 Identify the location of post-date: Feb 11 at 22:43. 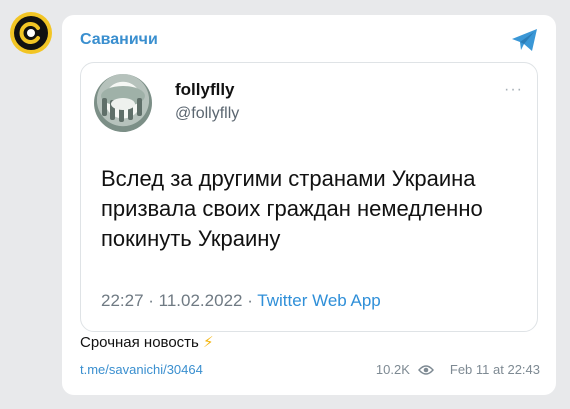
(494, 369).